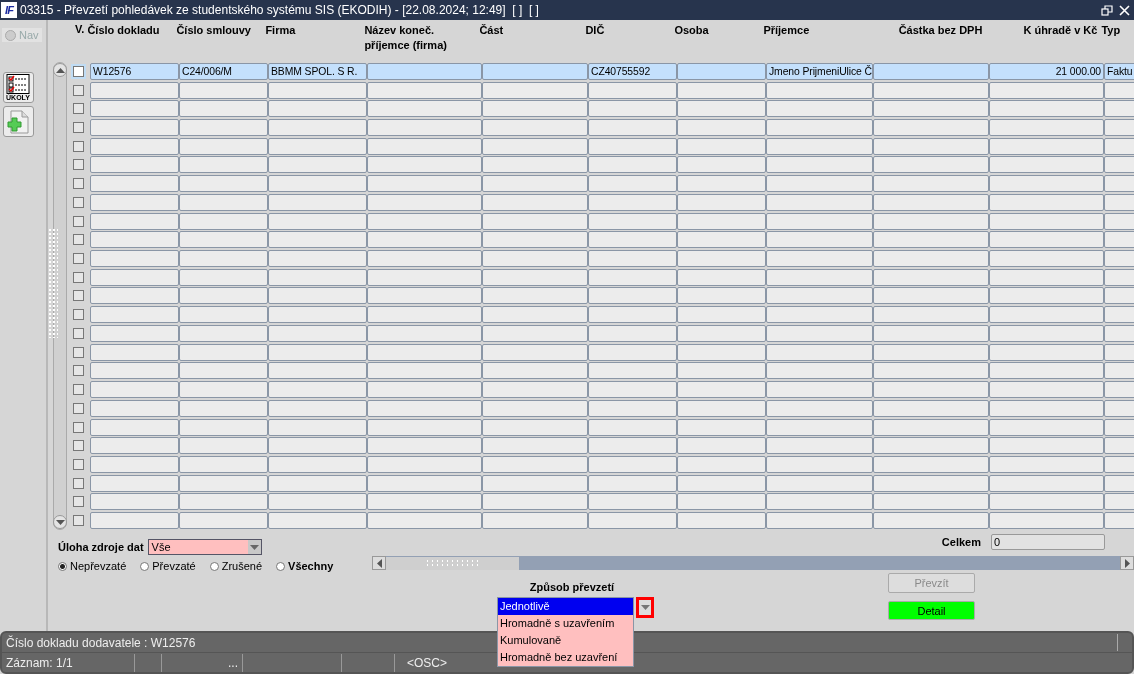 The width and height of the screenshot is (1134, 674). I want to click on column-header: K úhradě v Kč, so click(1060, 30).